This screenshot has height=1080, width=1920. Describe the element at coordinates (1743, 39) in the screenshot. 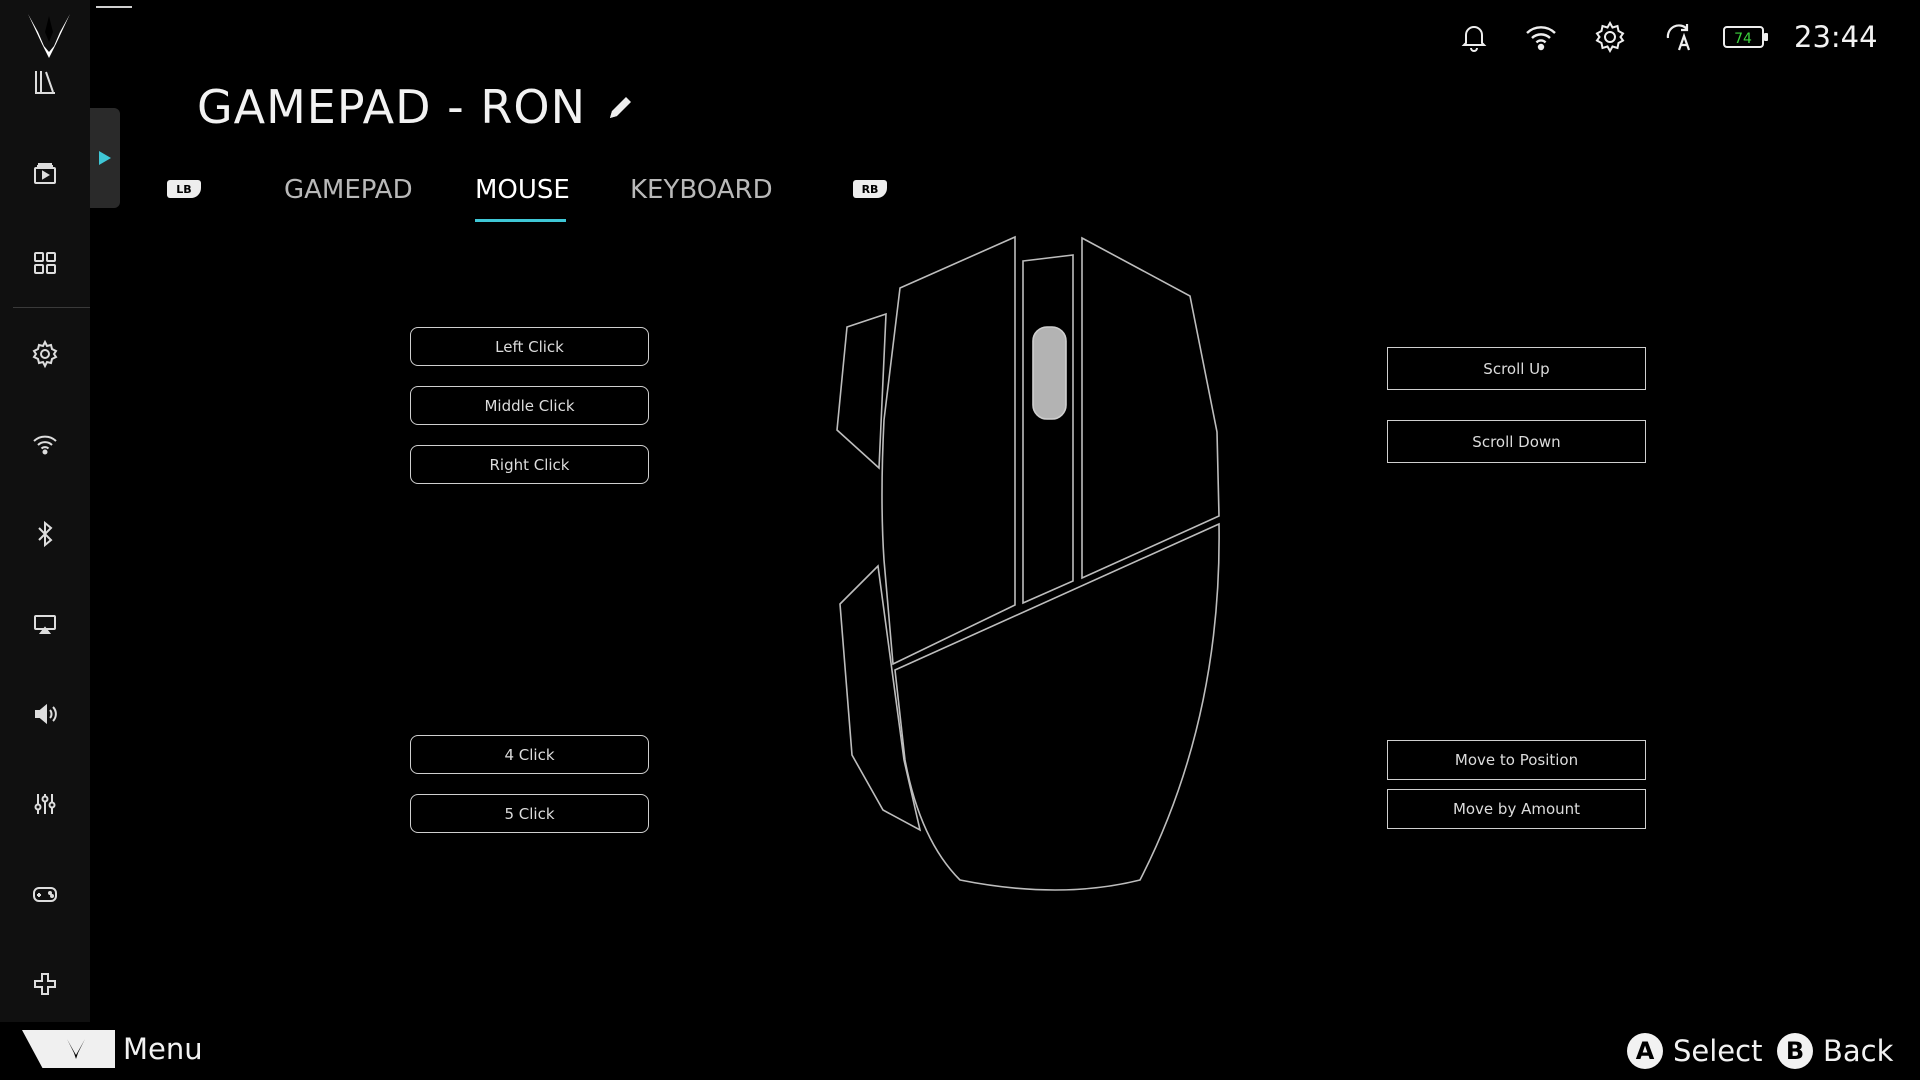

I see `battery-level: 74` at that location.